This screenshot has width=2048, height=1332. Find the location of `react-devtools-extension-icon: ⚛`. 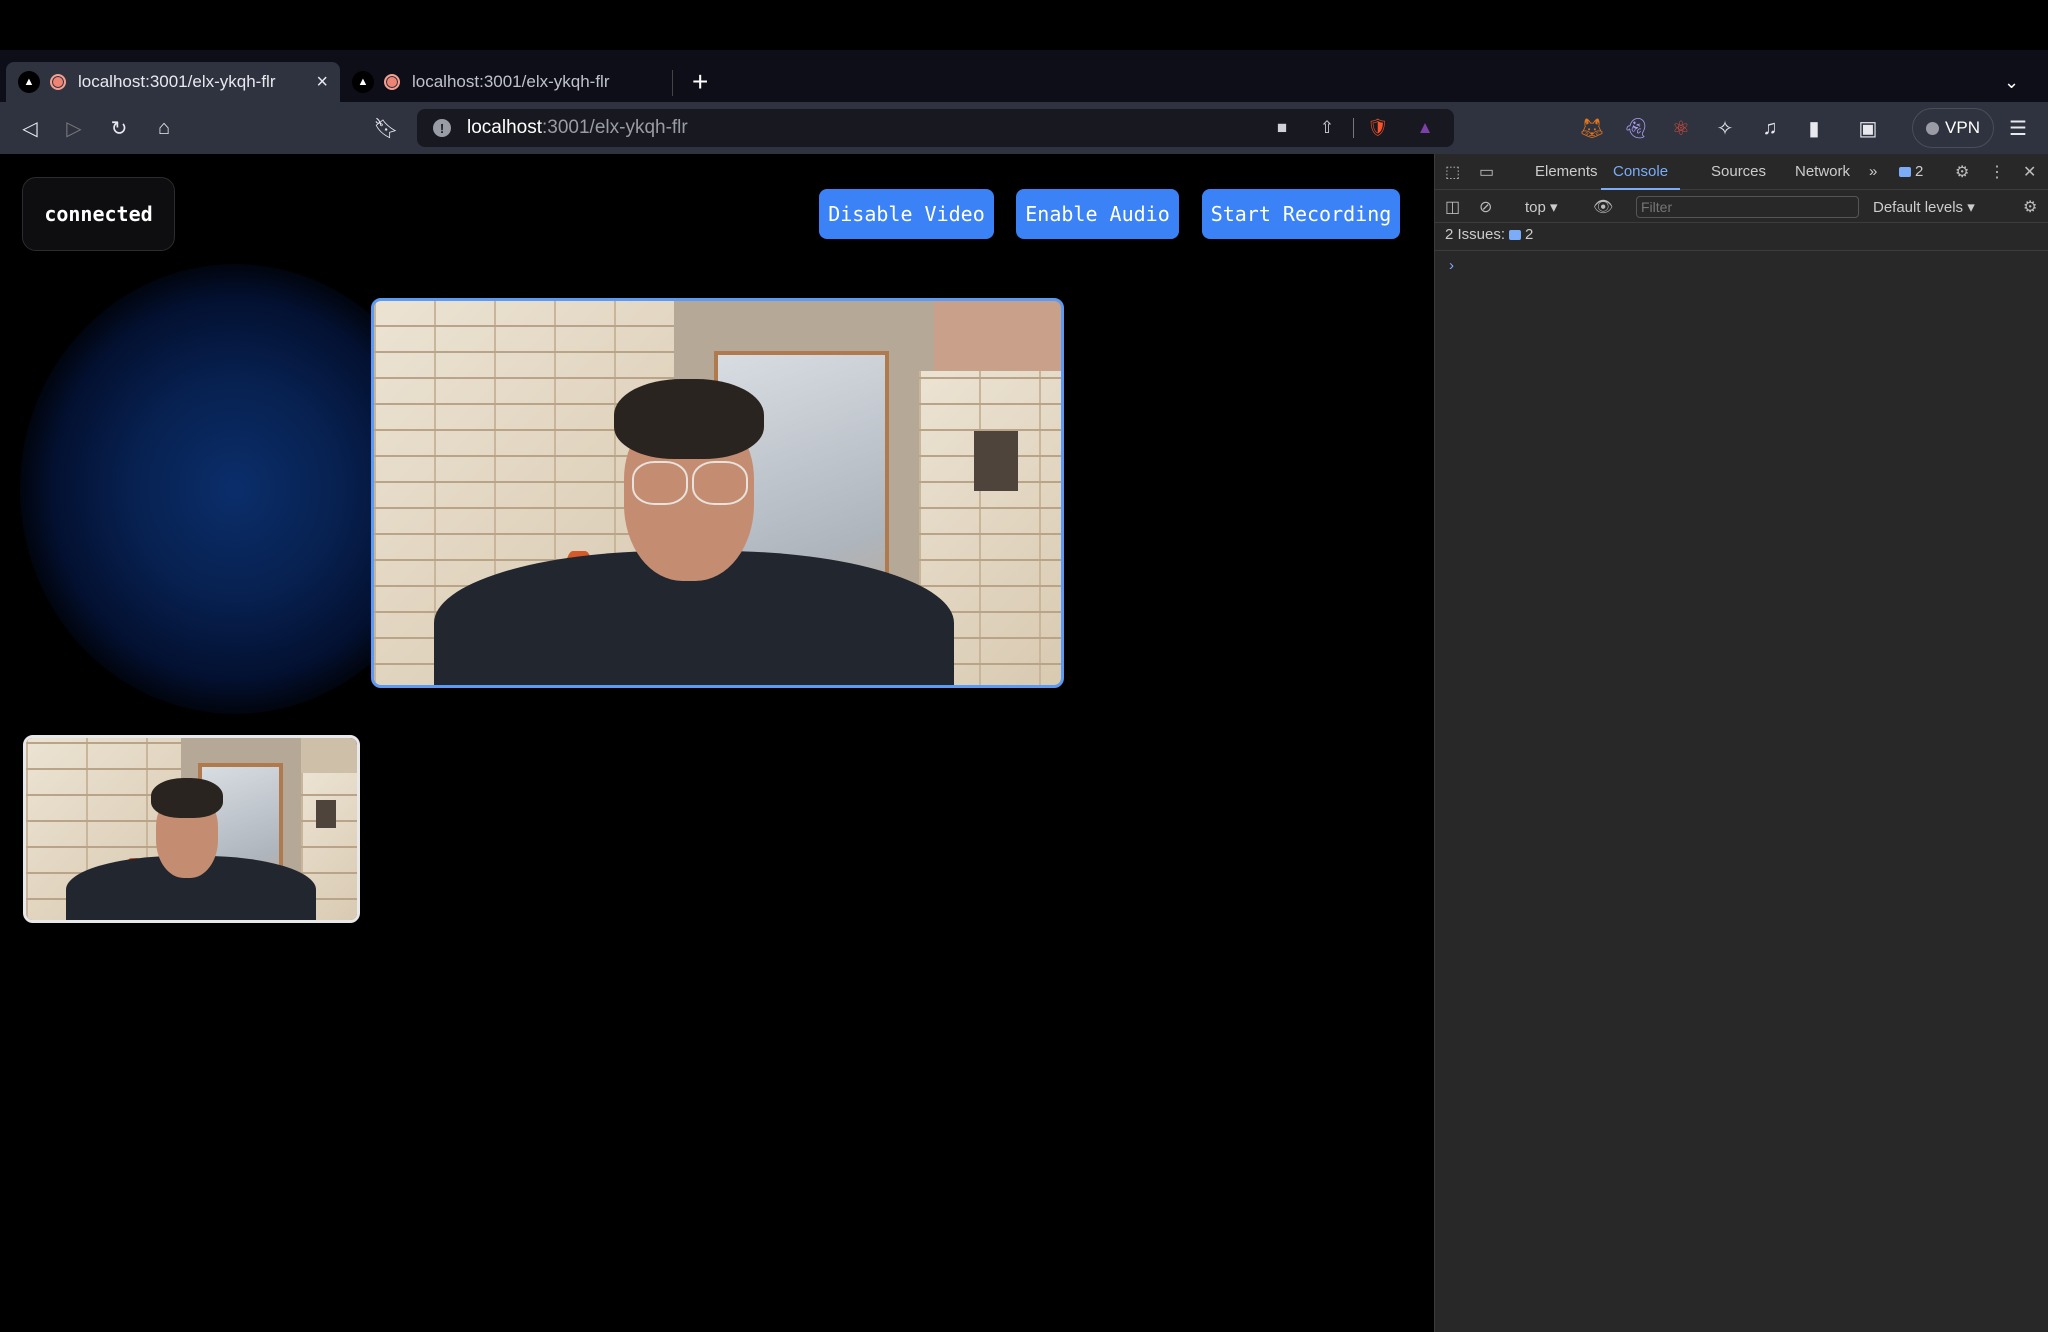

react-devtools-extension-icon: ⚛ is located at coordinates (1681, 128).